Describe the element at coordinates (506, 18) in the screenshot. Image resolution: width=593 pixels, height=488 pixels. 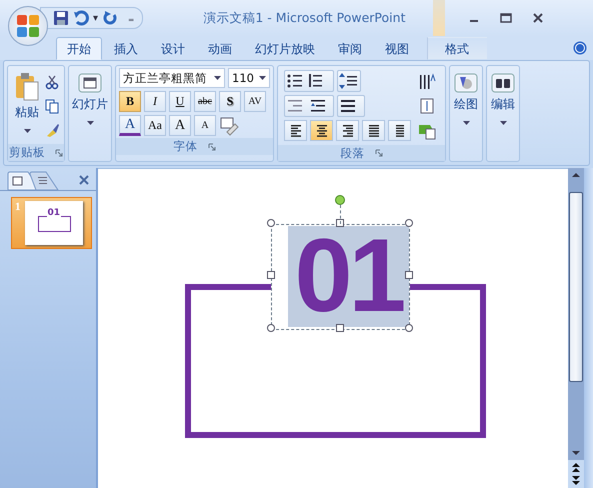
I see `maximize-icon` at that location.